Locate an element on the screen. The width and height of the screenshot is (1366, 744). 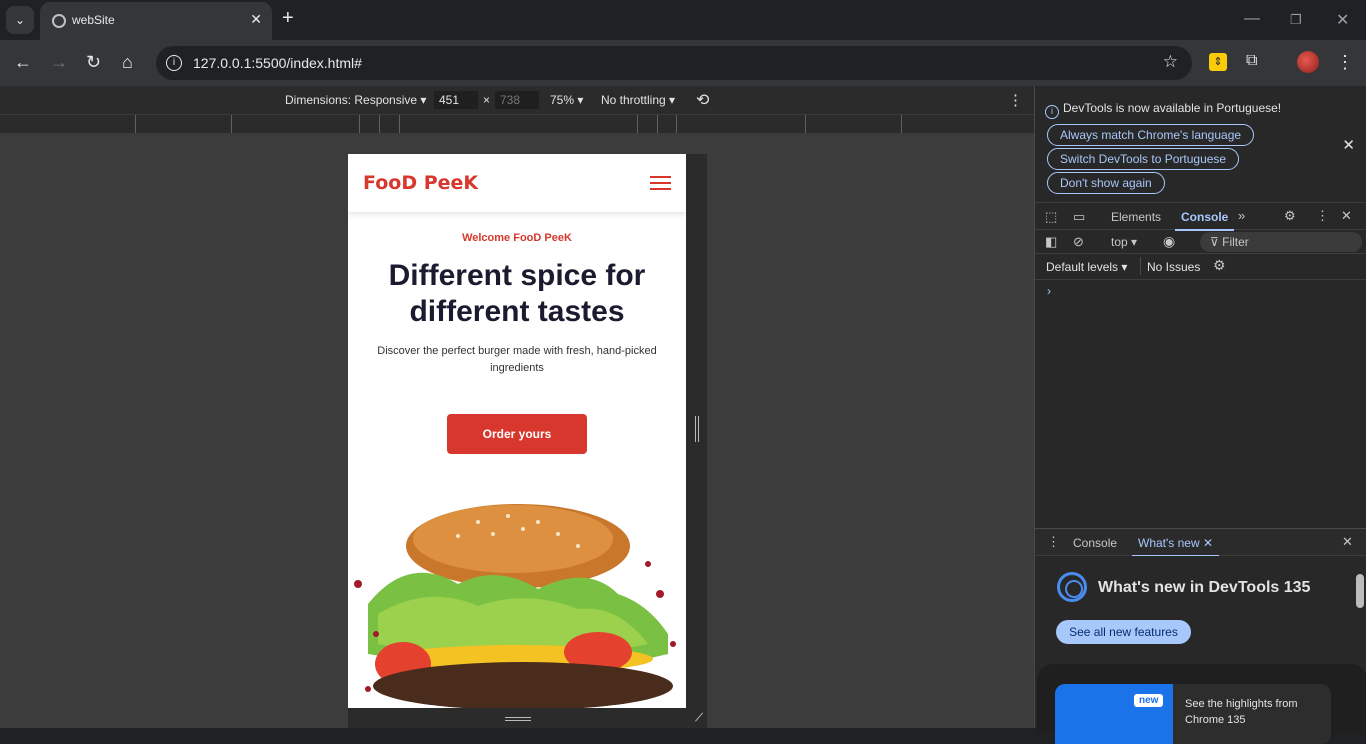
console-settings-icon: ⚙ is located at coordinates (1219, 265).